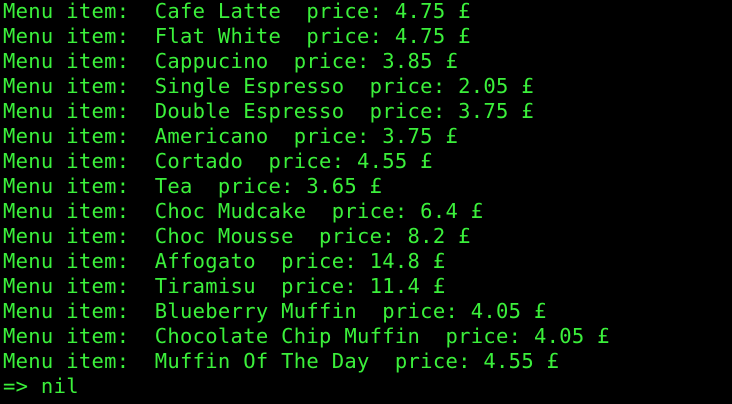 The image size is (732, 404). What do you see at coordinates (243, 211) in the screenshot?
I see `output-line: Menu item: Choc Mudcake price: 6.4 £` at bounding box center [243, 211].